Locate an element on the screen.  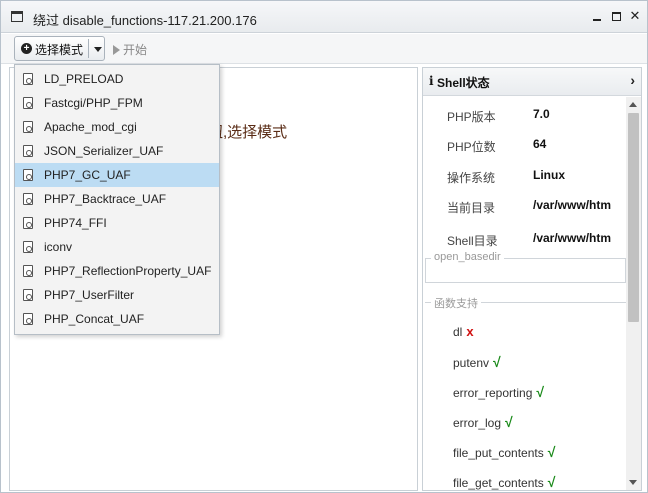
info-key: PHP版本 is located at coordinates (471, 117).